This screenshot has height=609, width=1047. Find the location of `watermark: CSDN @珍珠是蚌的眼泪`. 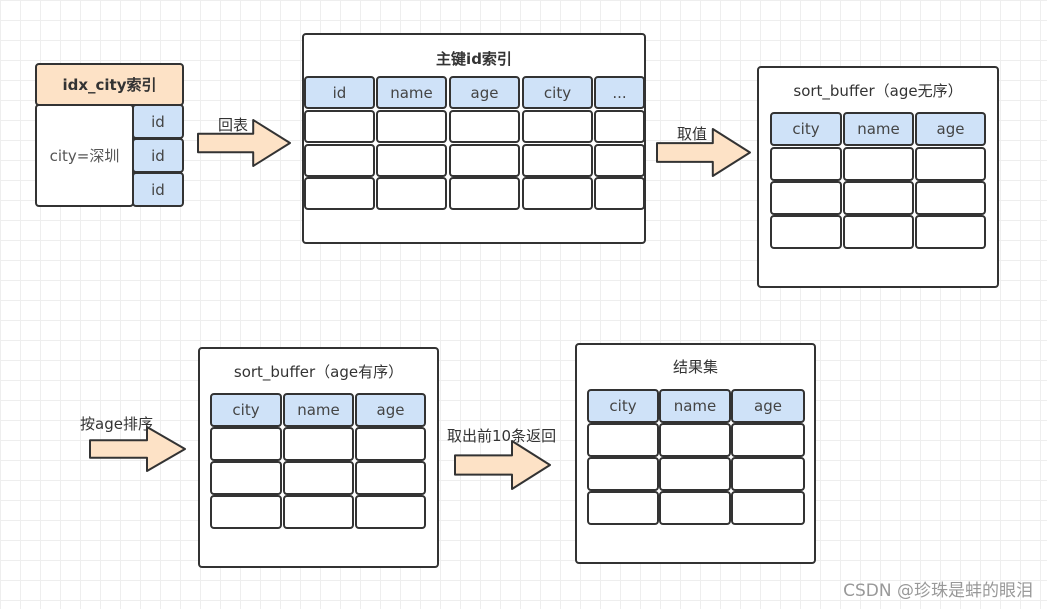

watermark: CSDN @珍珠是蚌的眼泪 is located at coordinates (938, 591).